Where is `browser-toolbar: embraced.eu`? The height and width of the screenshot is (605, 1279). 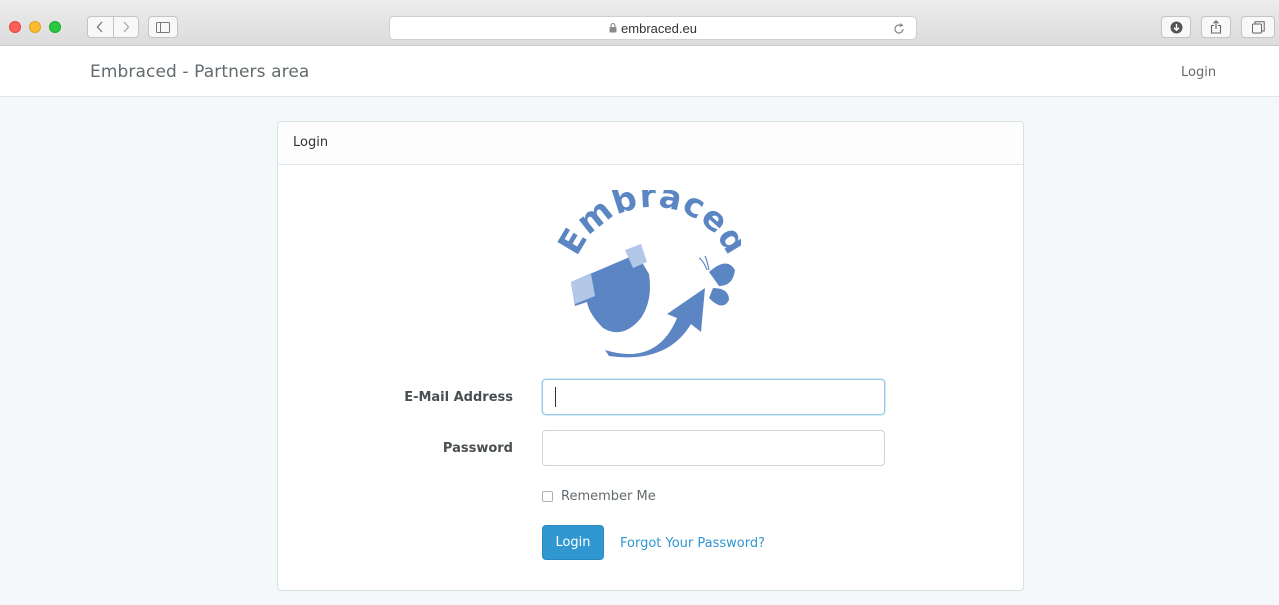 browser-toolbar: embraced.eu is located at coordinates (639, 23).